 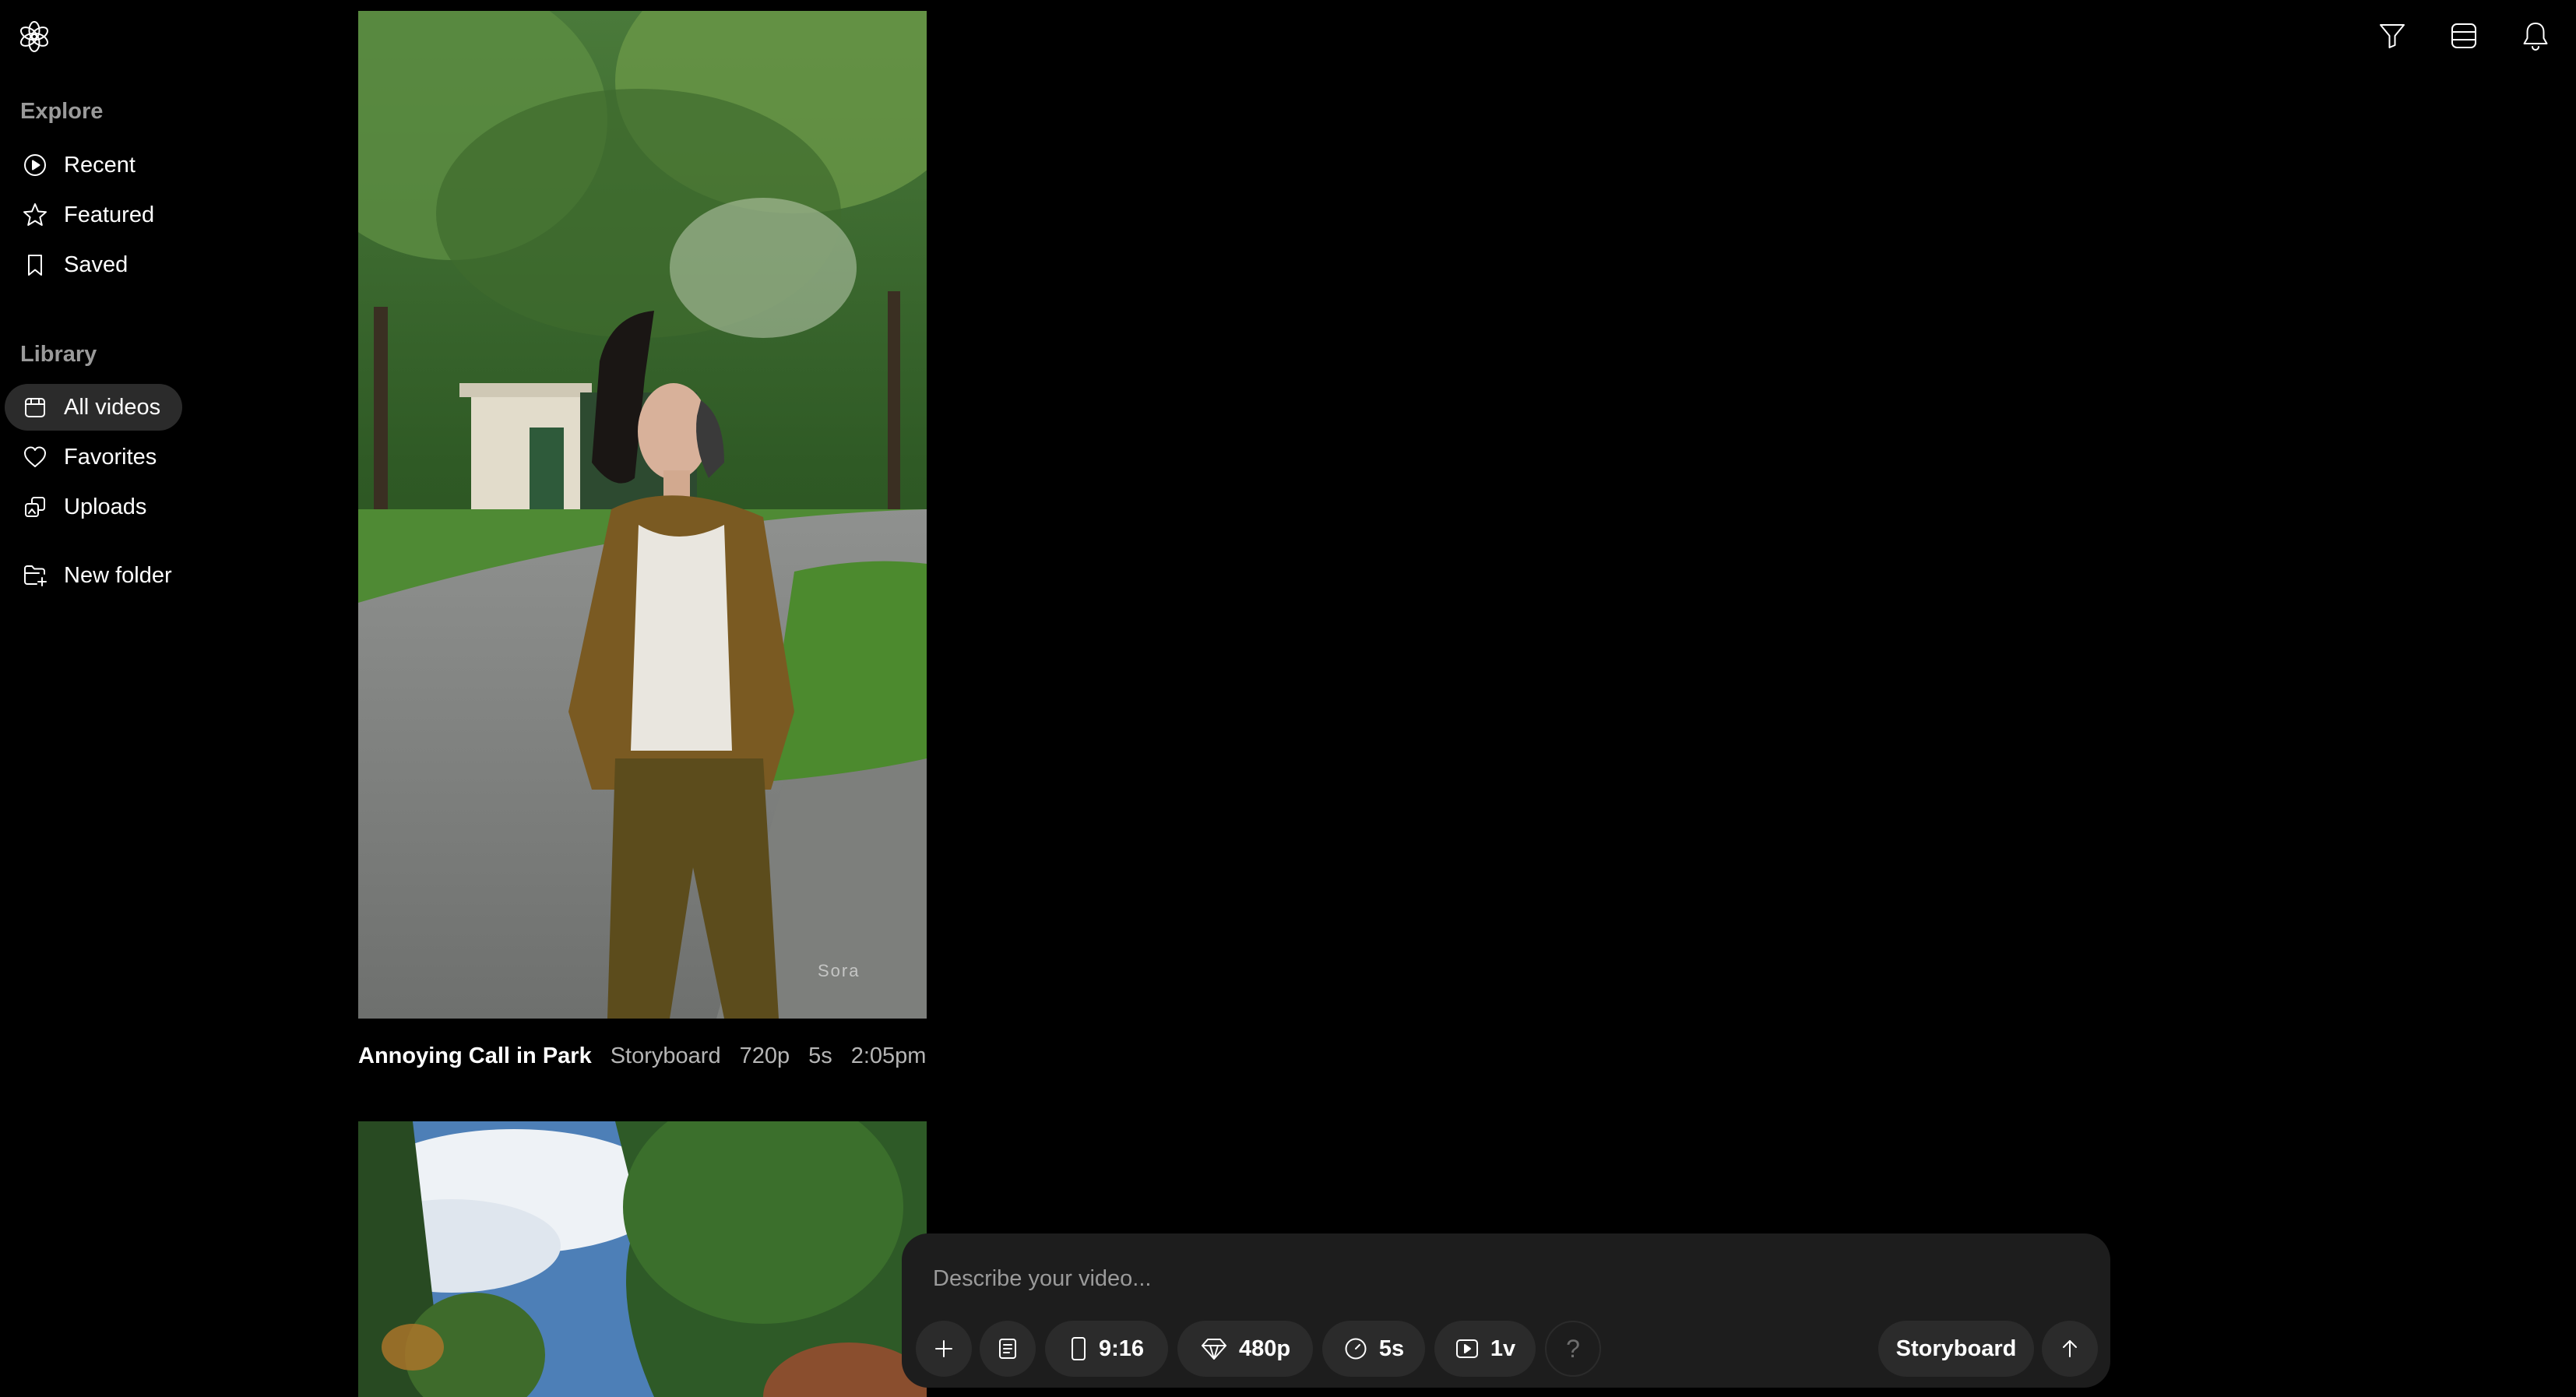 I want to click on sidebar-item-label: Uploads, so click(x=105, y=507).